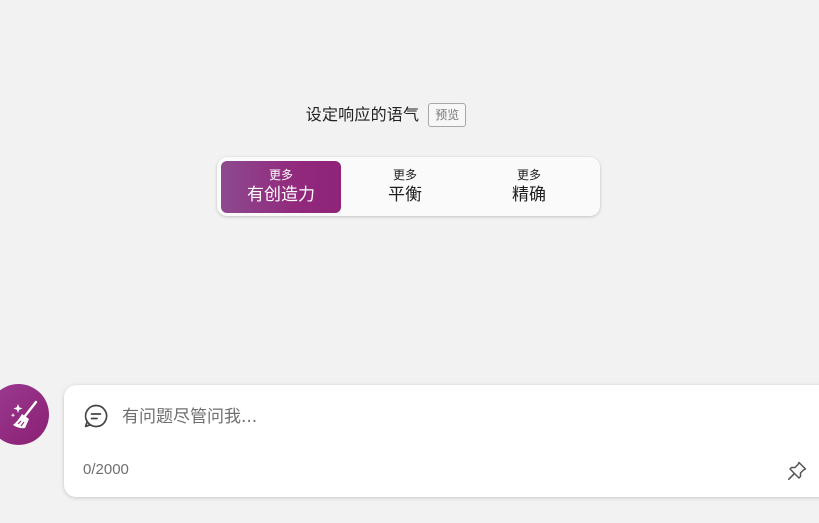 This screenshot has width=819, height=523. I want to click on chat-input, so click(442, 417).